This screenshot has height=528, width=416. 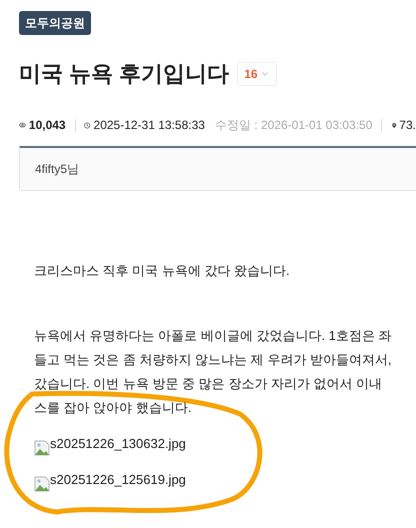 What do you see at coordinates (394, 125) in the screenshot?
I see `map-pin-icon` at bounding box center [394, 125].